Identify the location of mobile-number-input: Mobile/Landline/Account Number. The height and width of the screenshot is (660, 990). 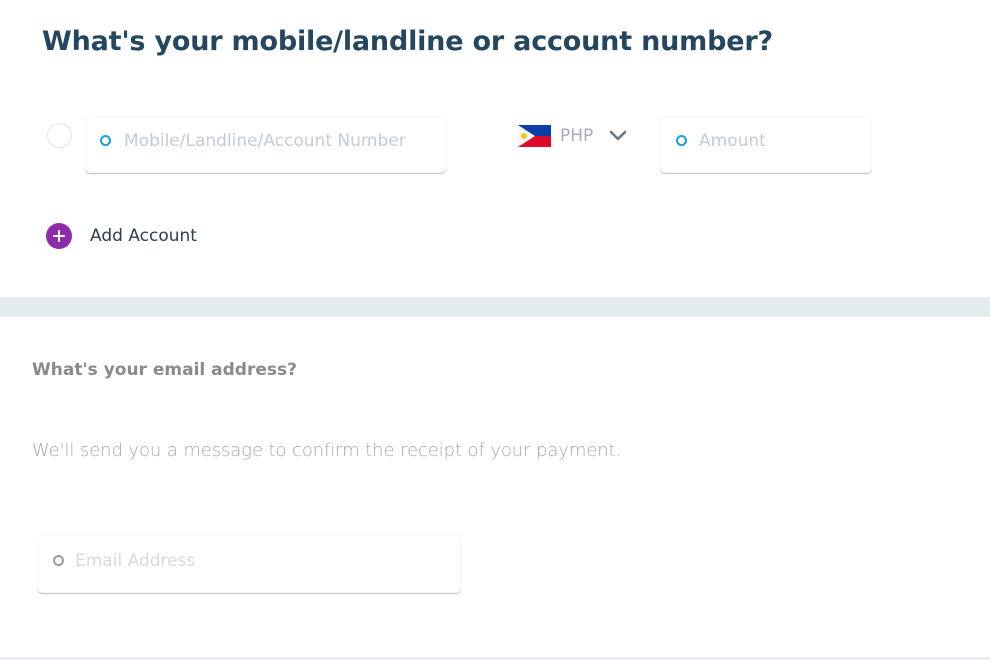
(265, 144).